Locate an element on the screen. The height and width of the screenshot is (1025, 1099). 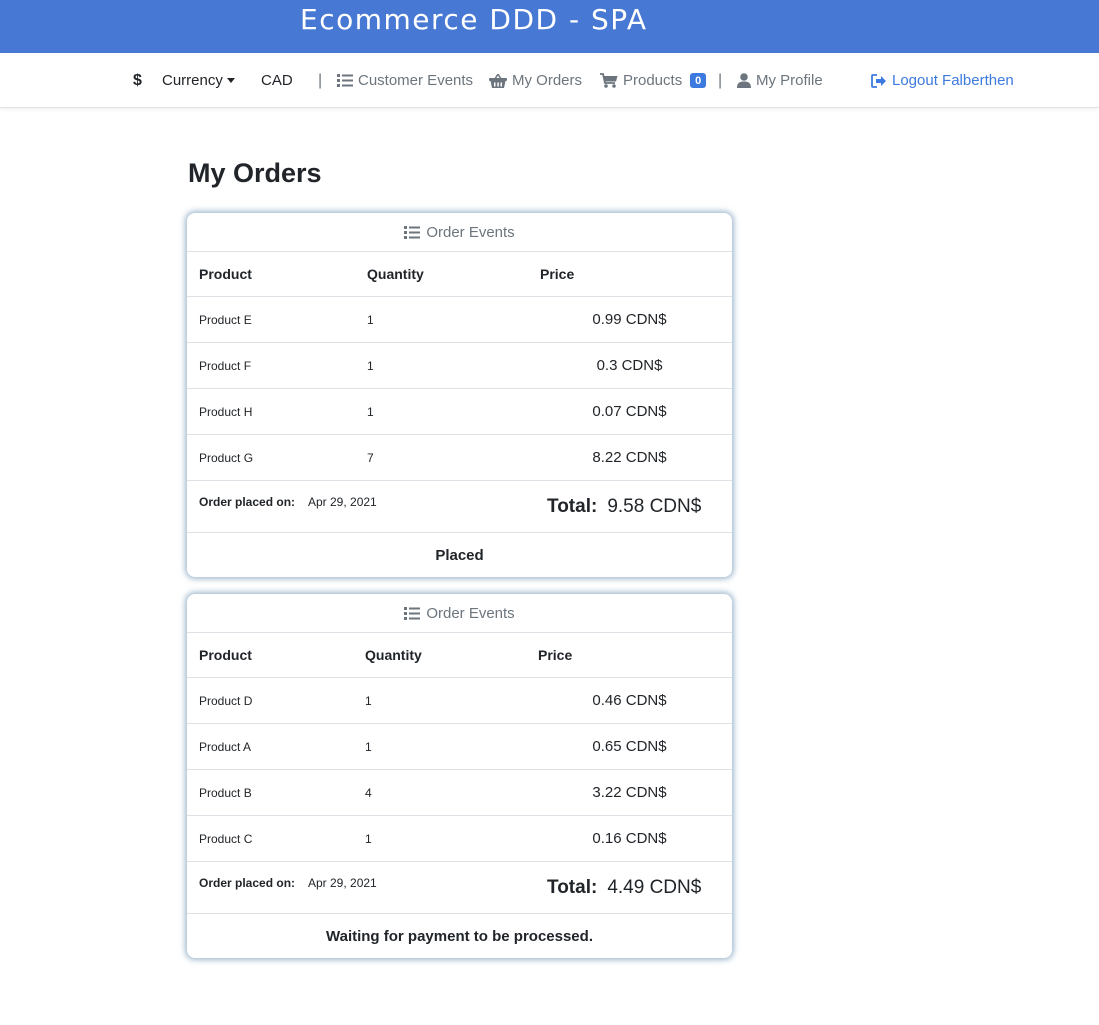
selected-currency: CAD is located at coordinates (277, 80).